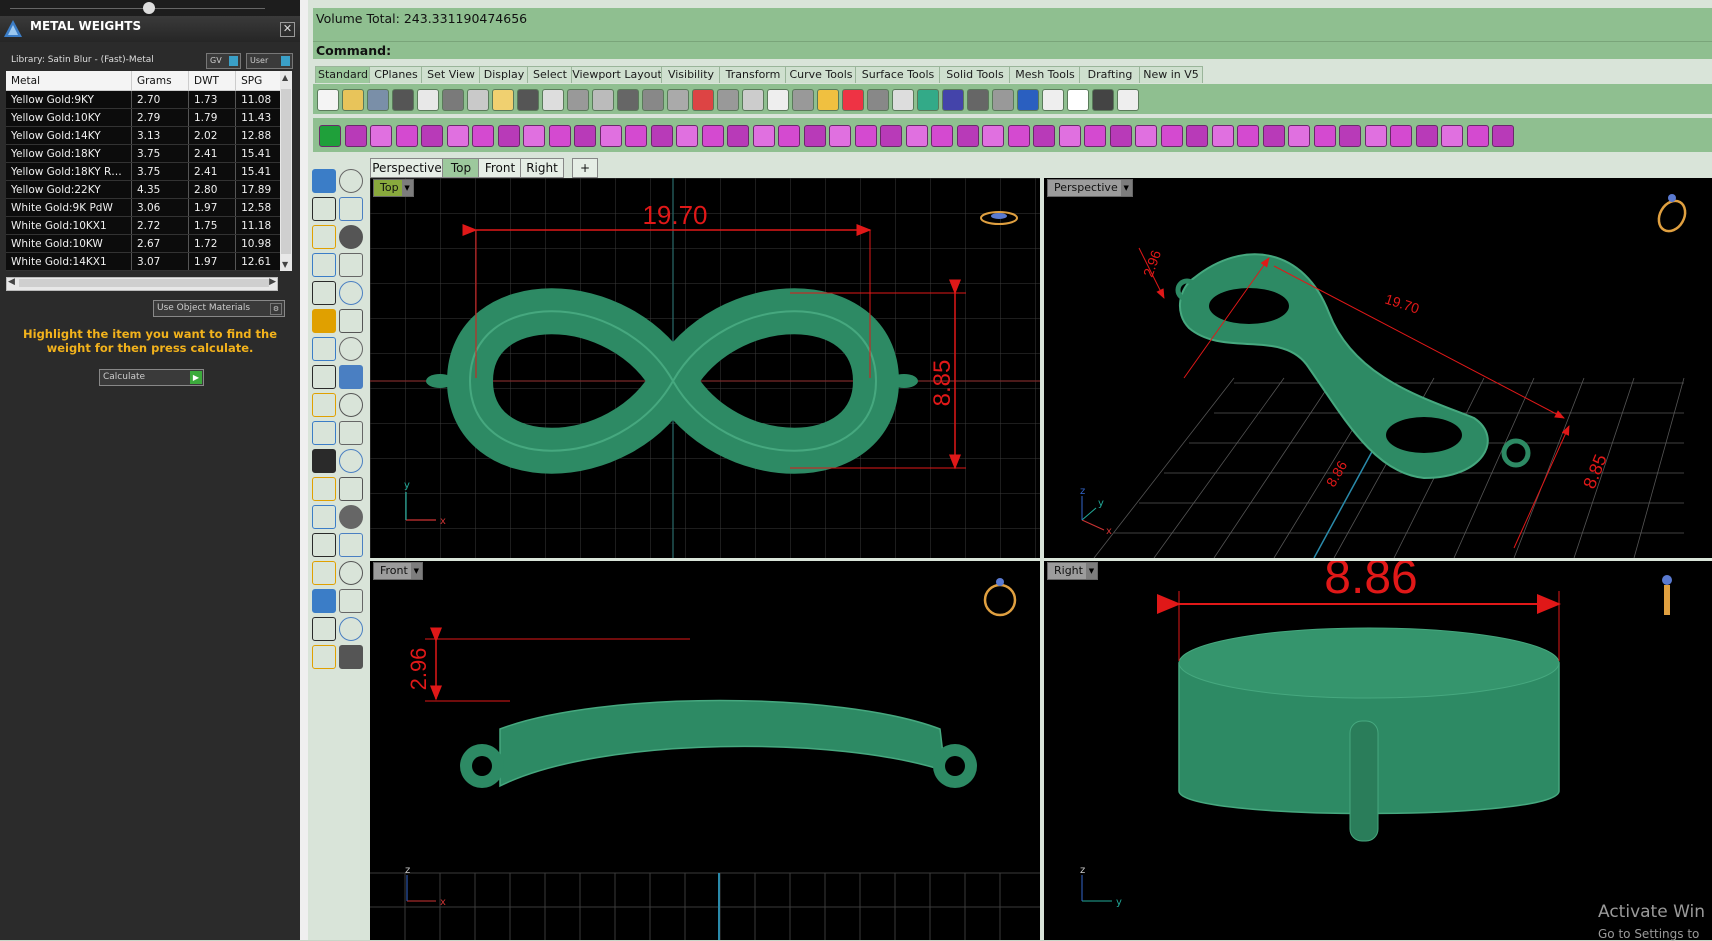  I want to click on cut-icon, so click(453, 100).